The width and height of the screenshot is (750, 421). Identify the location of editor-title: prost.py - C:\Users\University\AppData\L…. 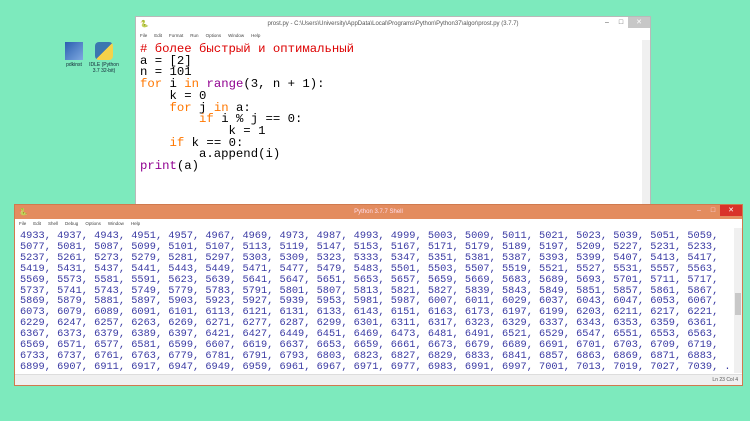
(393, 24).